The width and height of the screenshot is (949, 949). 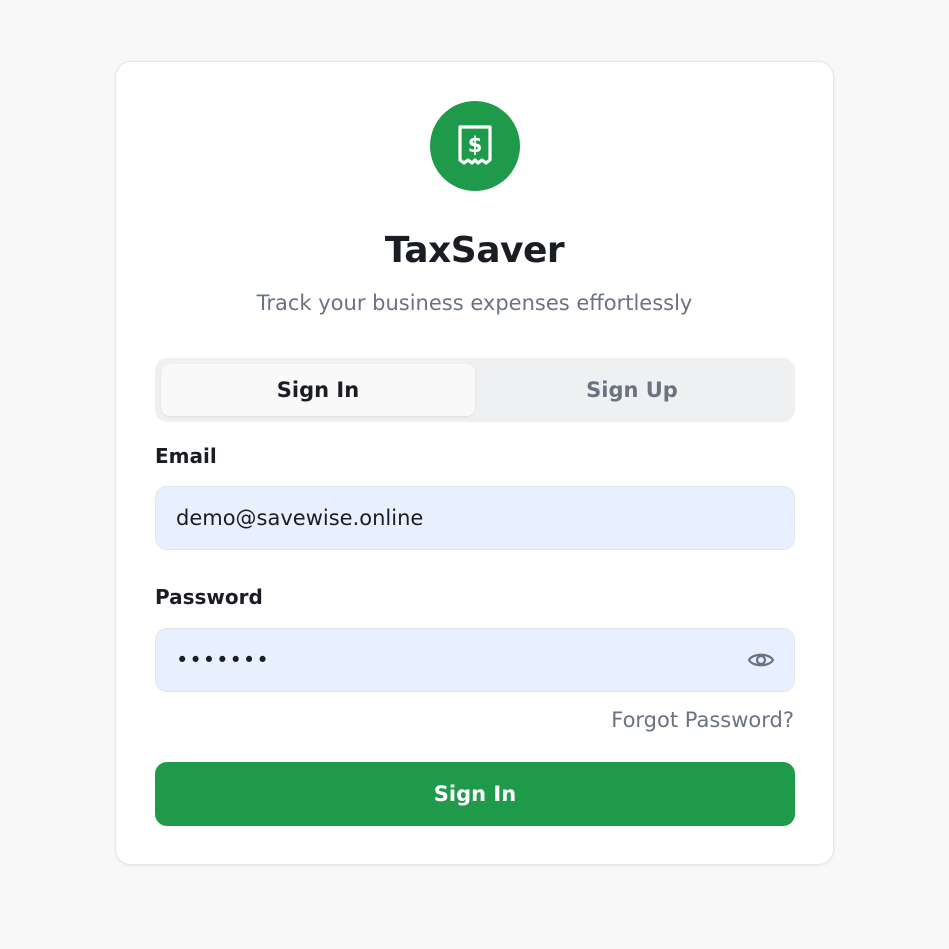 What do you see at coordinates (209, 597) in the screenshot?
I see `password-label: Password` at bounding box center [209, 597].